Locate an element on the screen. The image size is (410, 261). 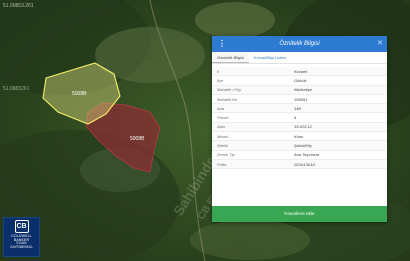
table-row: Ada 148 is located at coordinates (299, 109).